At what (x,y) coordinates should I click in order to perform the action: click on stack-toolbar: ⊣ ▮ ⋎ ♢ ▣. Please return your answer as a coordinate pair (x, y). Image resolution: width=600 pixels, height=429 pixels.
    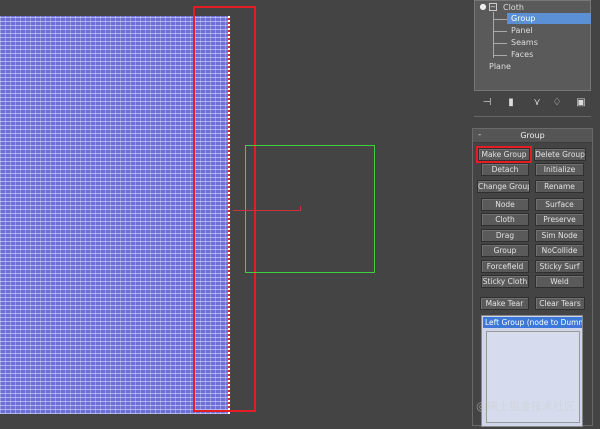
    Looking at the image, I should click on (532, 103).